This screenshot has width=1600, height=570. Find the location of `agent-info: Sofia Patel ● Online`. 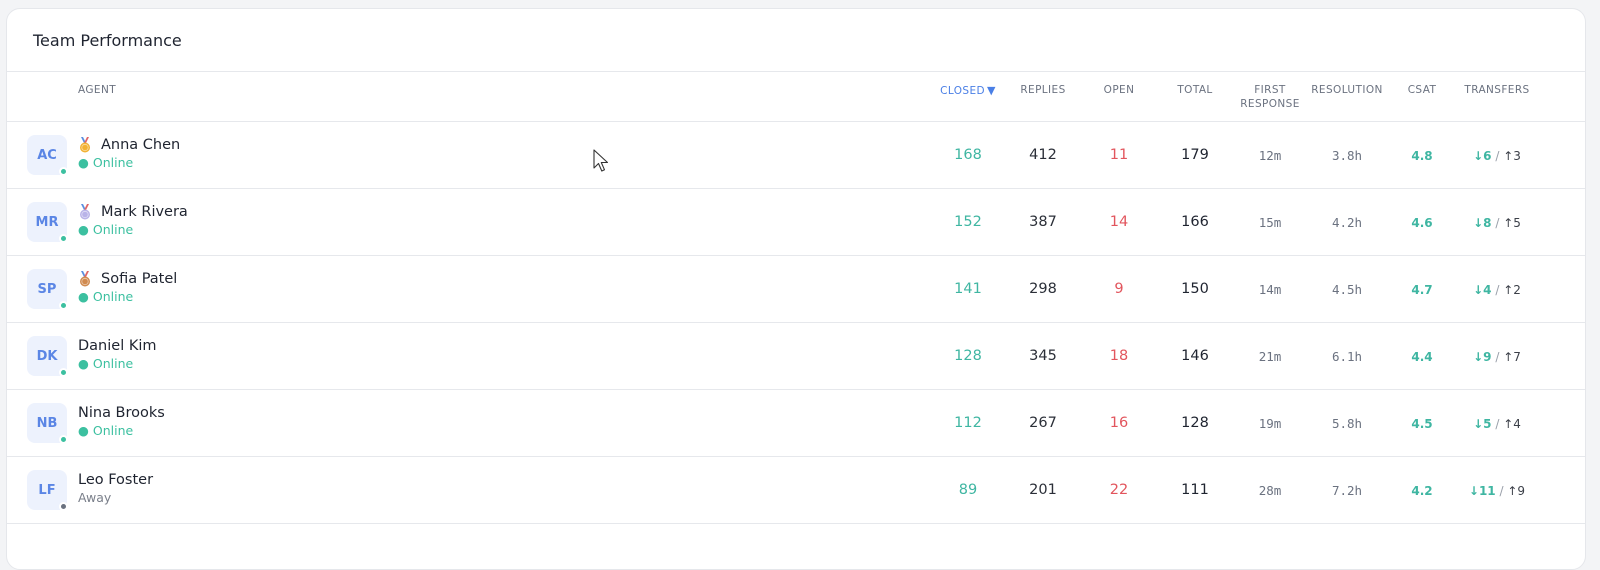

agent-info: Sofia Patel ● Online is located at coordinates (127, 287).